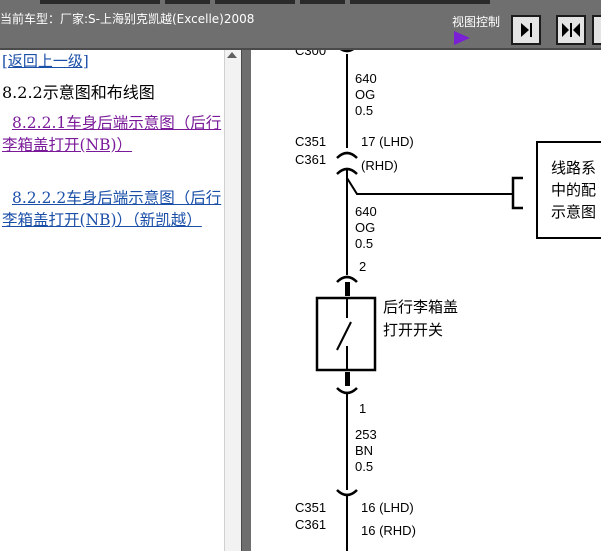  What do you see at coordinates (364, 110) in the screenshot?
I see `wire1-size: 0.5` at bounding box center [364, 110].